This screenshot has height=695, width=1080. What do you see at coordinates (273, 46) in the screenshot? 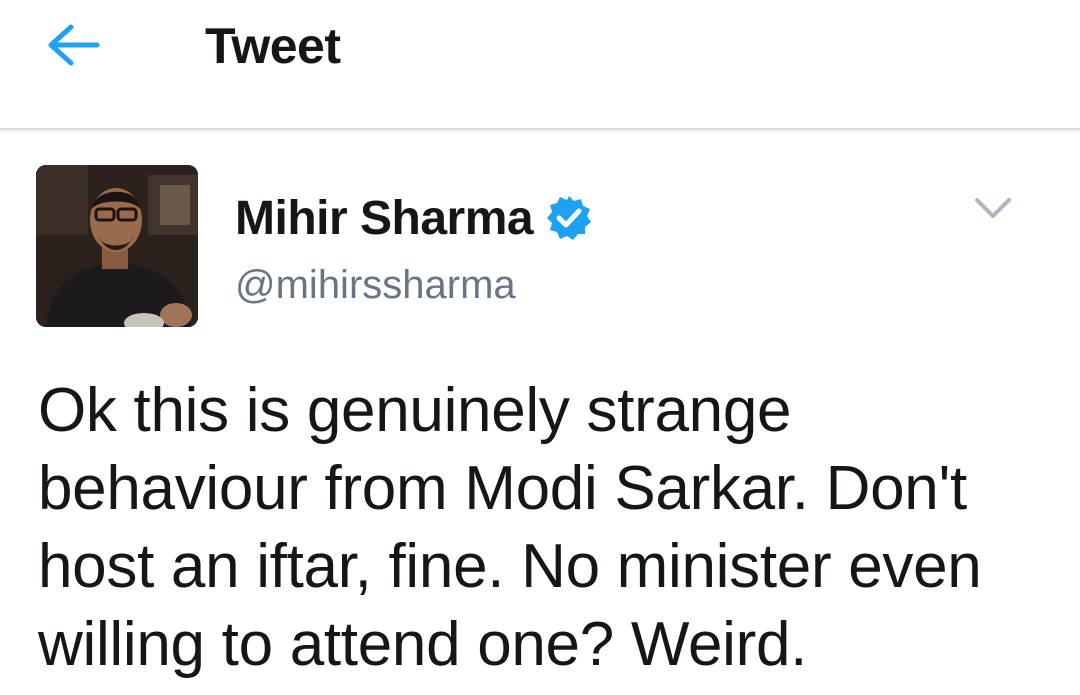
I see `page-title: Tweet` at bounding box center [273, 46].